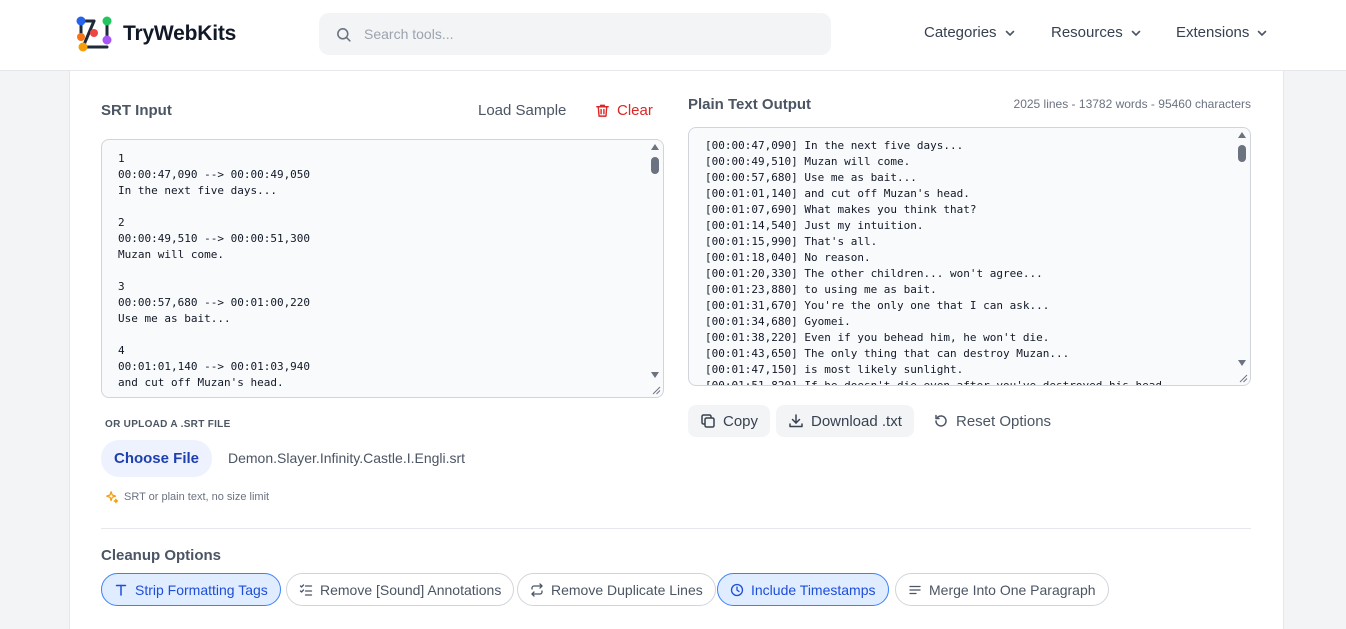 This screenshot has width=1346, height=629. What do you see at coordinates (741, 421) in the screenshot?
I see `copy-label: Copy` at bounding box center [741, 421].